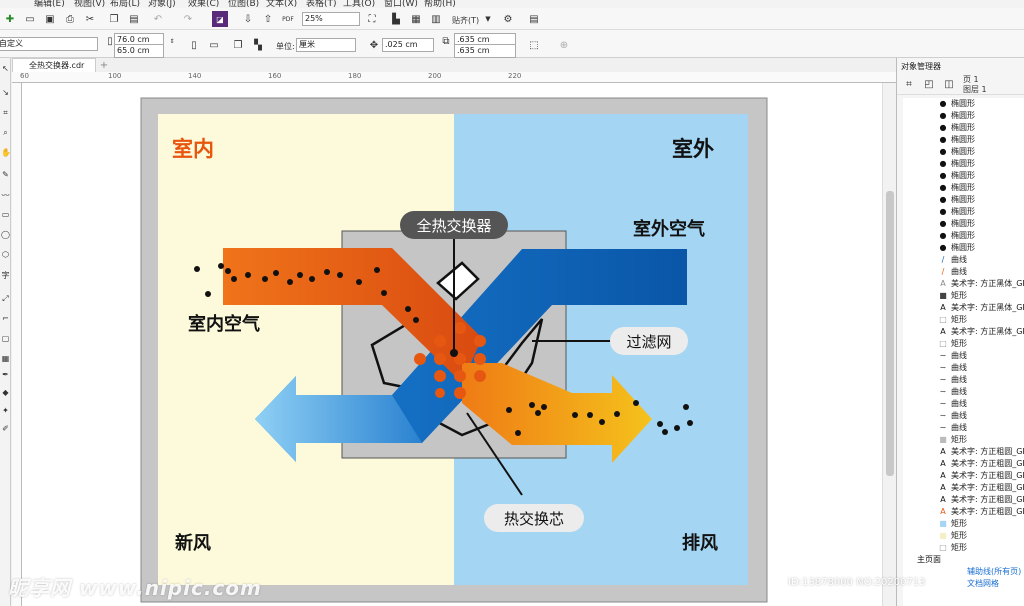  Describe the element at coordinates (125, 4) in the screenshot. I see `menu-layout: 布局(L)` at that location.